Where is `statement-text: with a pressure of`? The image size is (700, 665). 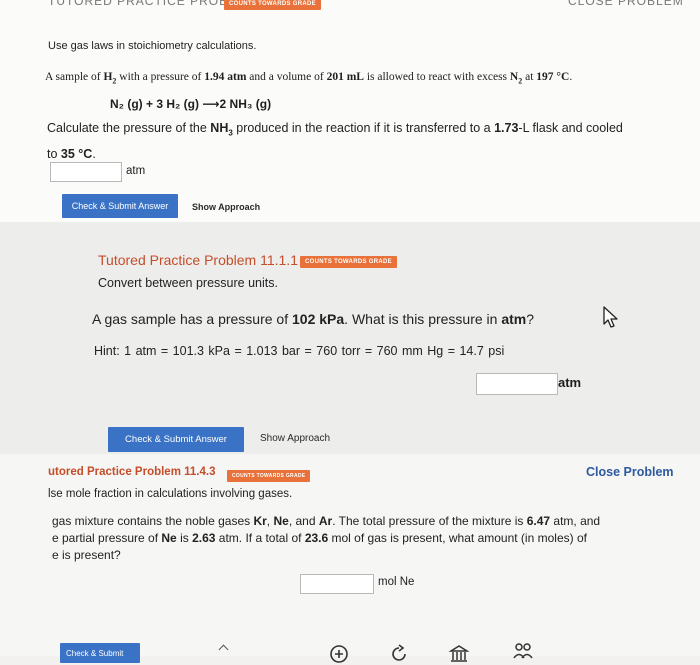 statement-text: with a pressure of is located at coordinates (160, 77).